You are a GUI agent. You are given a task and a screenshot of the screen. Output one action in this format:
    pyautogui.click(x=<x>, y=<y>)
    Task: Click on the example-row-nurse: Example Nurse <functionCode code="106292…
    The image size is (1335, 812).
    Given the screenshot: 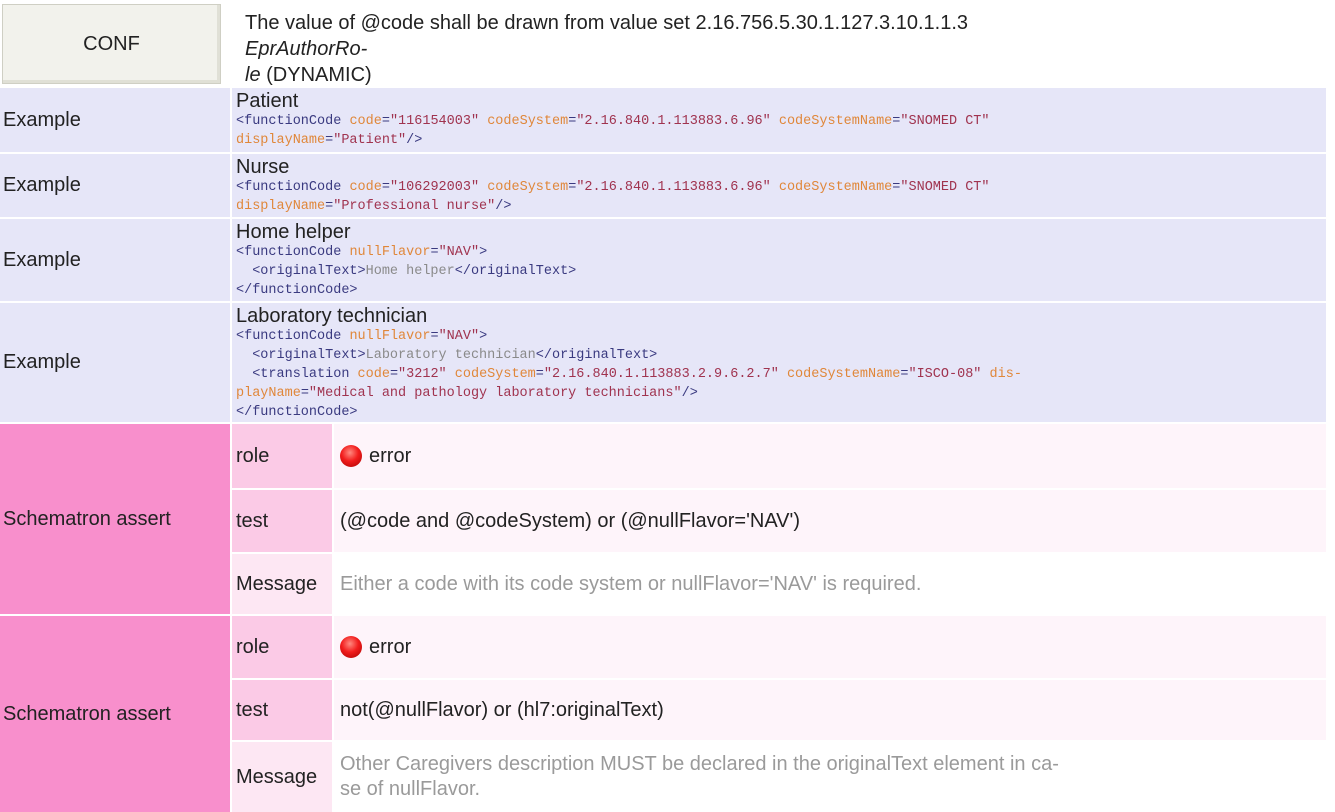 What is the action you would take?
    pyautogui.click(x=667, y=185)
    